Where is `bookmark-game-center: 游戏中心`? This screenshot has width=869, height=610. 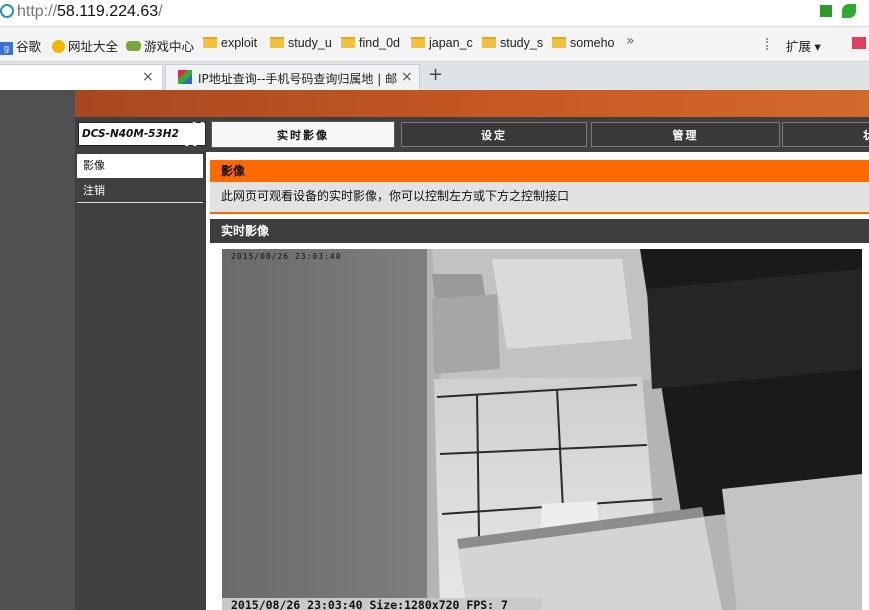 bookmark-game-center: 游戏中心 is located at coordinates (160, 45).